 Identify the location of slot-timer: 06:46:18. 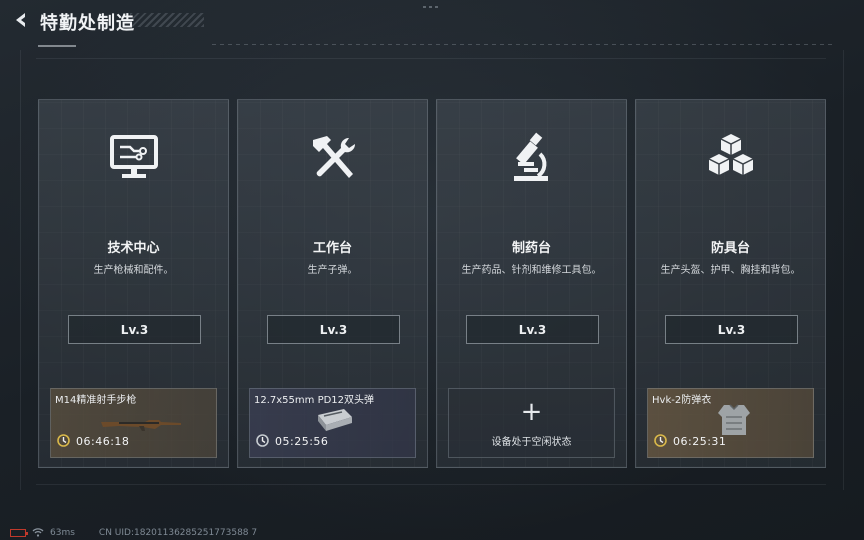
(93, 441).